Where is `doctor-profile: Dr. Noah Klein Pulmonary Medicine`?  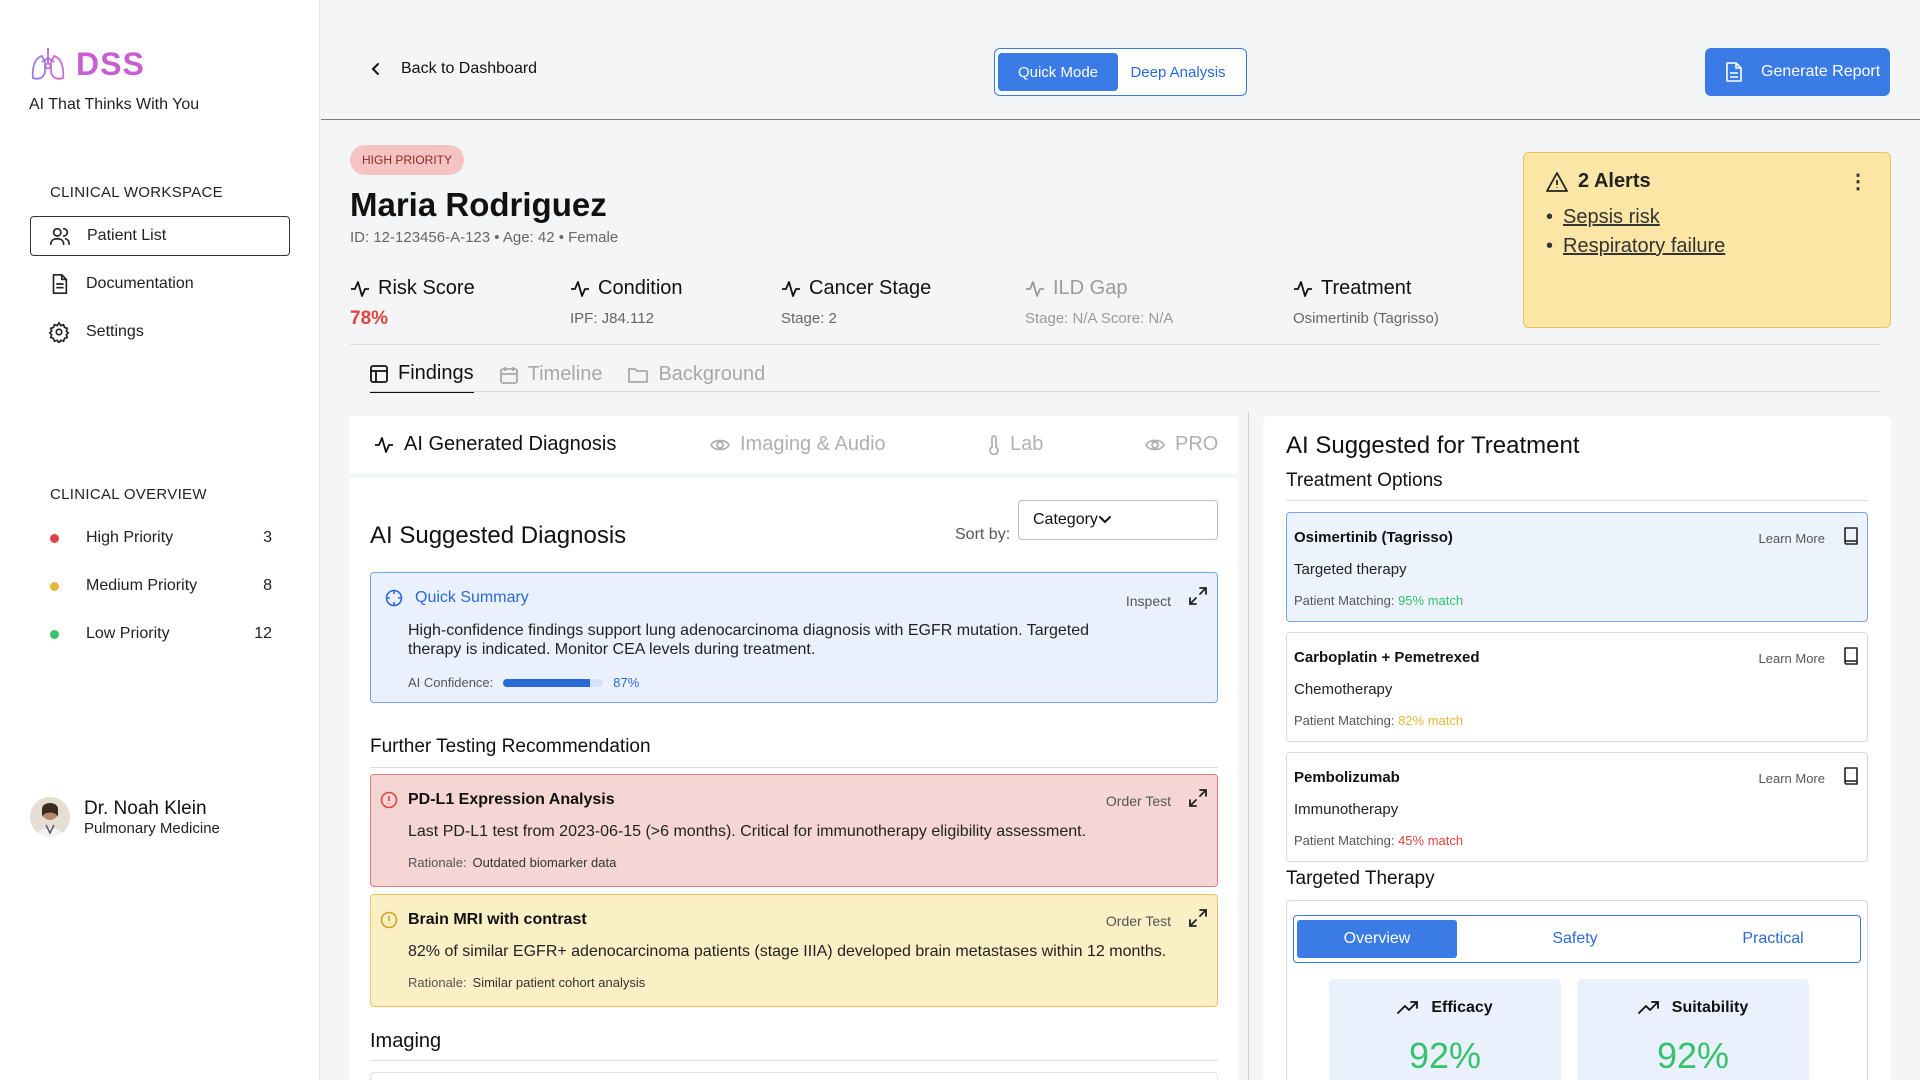
doctor-profile: Dr. Noah Klein Pulmonary Medicine is located at coordinates (125, 817).